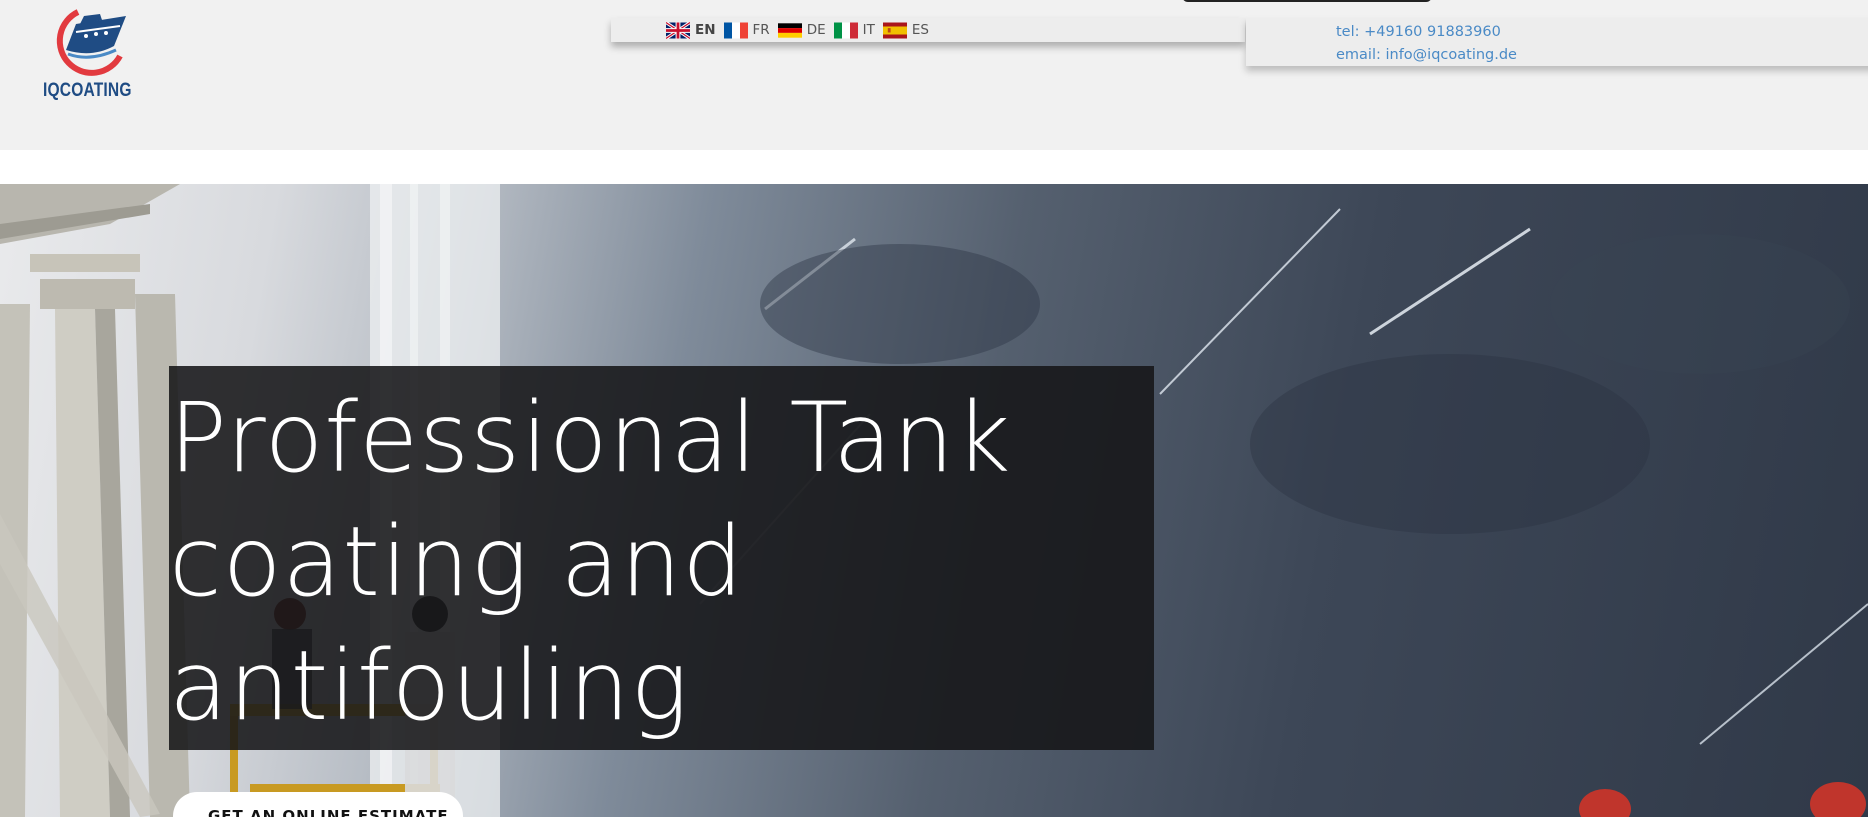 The width and height of the screenshot is (1868, 817). I want to click on lang-fr: FR, so click(746, 30).